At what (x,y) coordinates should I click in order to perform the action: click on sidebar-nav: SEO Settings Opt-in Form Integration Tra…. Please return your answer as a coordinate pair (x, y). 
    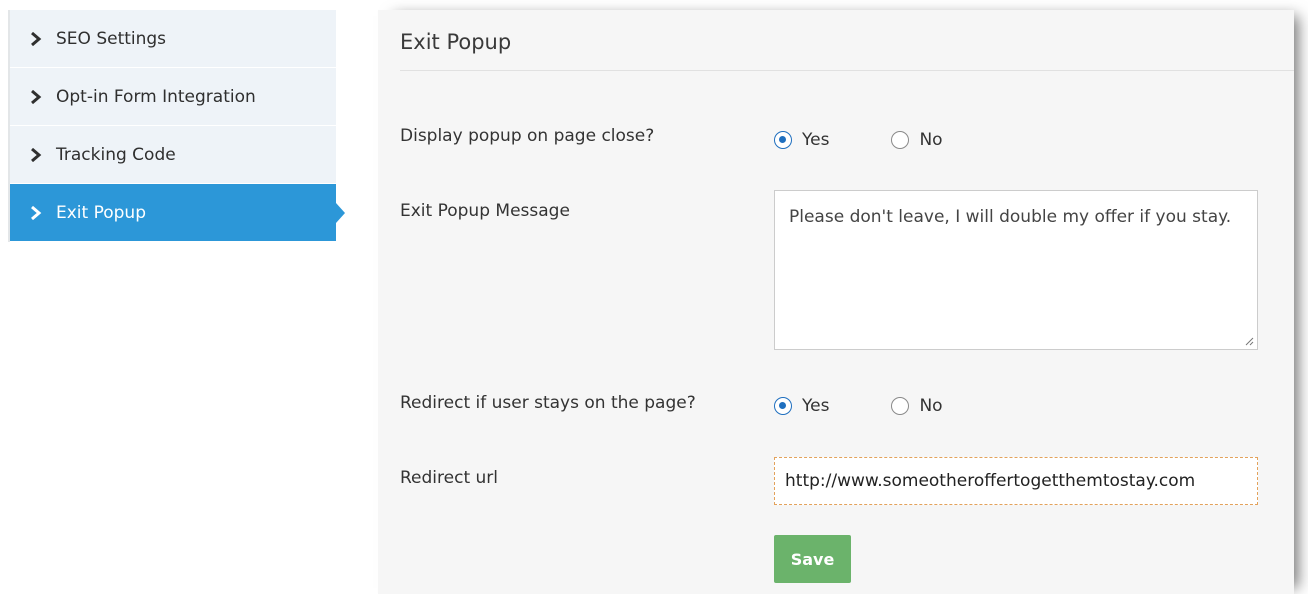
    Looking at the image, I should click on (172, 126).